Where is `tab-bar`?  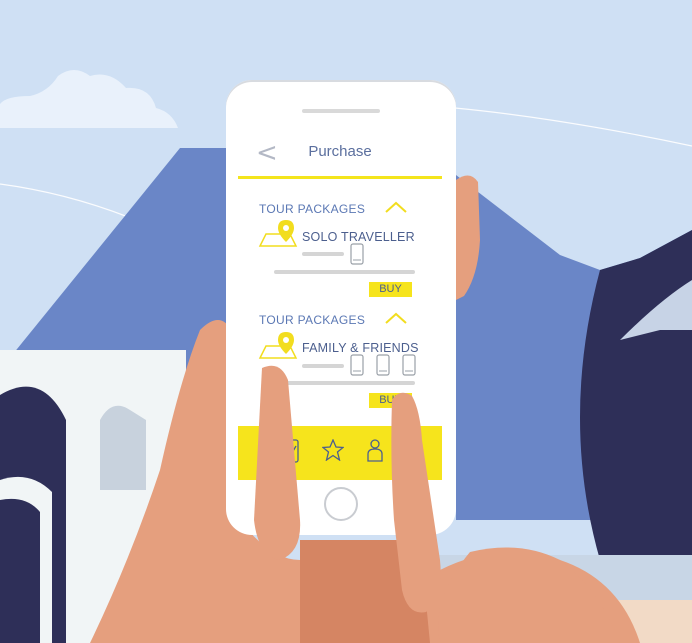
tab-bar is located at coordinates (340, 453).